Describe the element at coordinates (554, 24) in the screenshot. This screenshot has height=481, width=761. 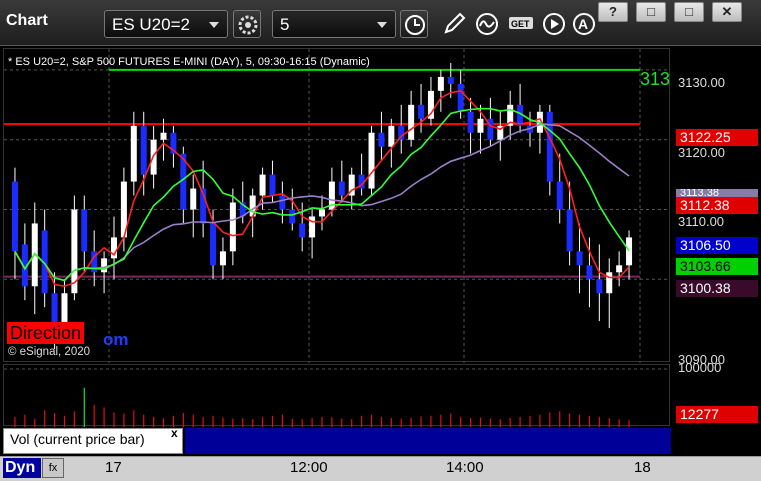
I see `play-icon` at that location.